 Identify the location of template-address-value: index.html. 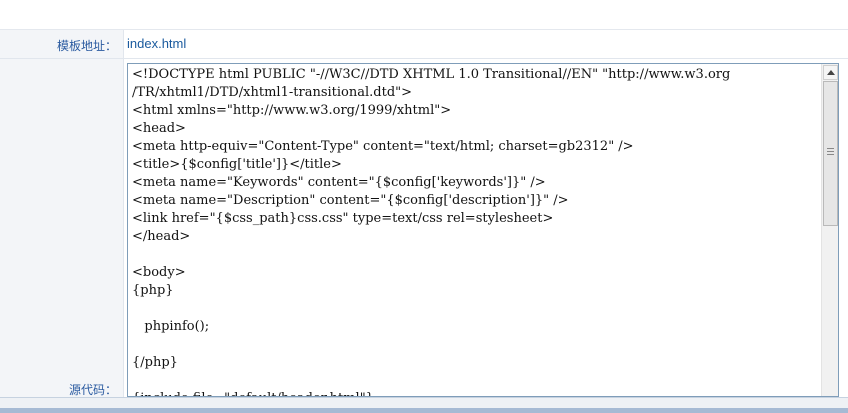
(157, 43).